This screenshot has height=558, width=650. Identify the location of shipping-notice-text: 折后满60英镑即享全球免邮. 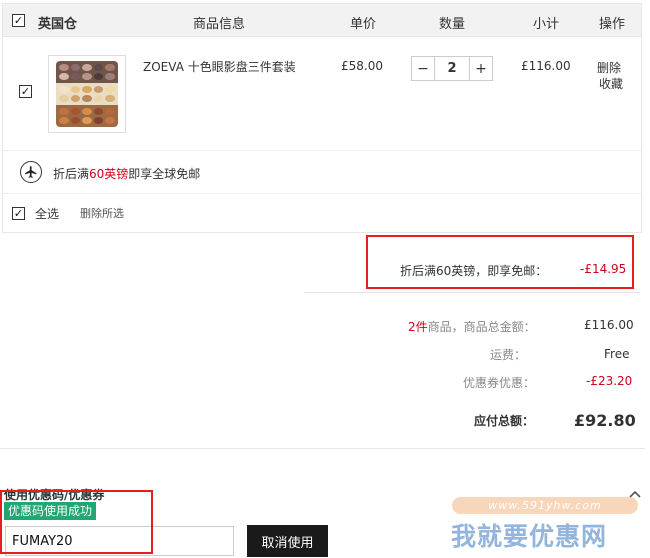
(126, 173).